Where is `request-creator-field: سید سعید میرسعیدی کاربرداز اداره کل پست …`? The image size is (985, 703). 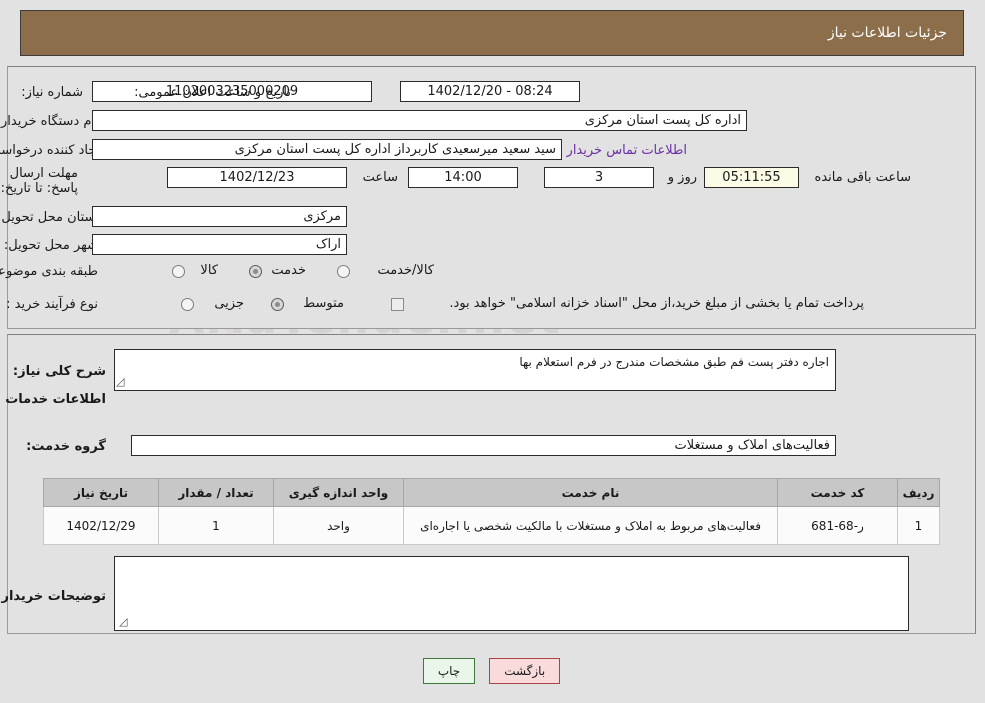 request-creator-field: سید سعید میرسعیدی کاربرداز اداره کل پست … is located at coordinates (328, 149).